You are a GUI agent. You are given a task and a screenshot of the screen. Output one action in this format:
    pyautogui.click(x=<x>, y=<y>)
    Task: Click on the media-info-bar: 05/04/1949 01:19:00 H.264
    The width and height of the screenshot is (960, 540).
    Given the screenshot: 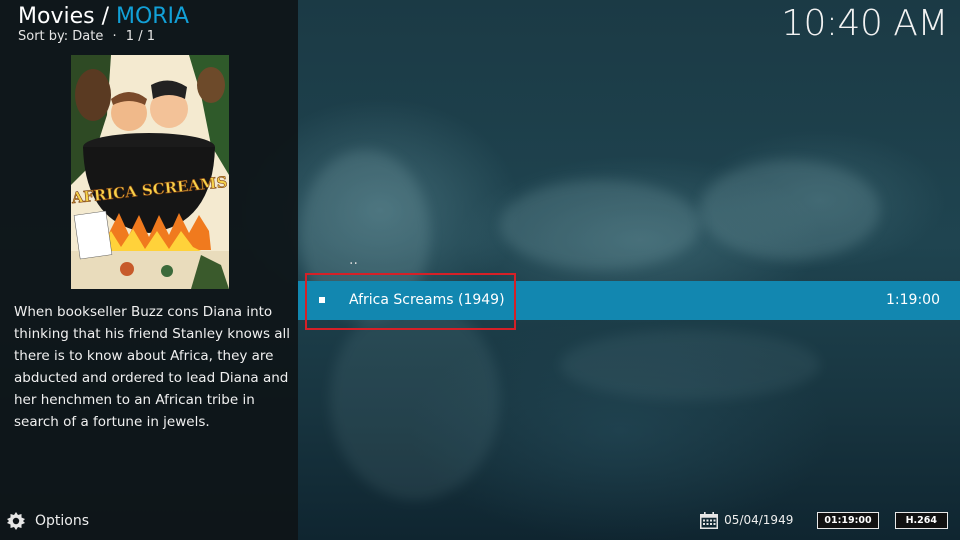 What is the action you would take?
    pyautogui.click(x=824, y=520)
    